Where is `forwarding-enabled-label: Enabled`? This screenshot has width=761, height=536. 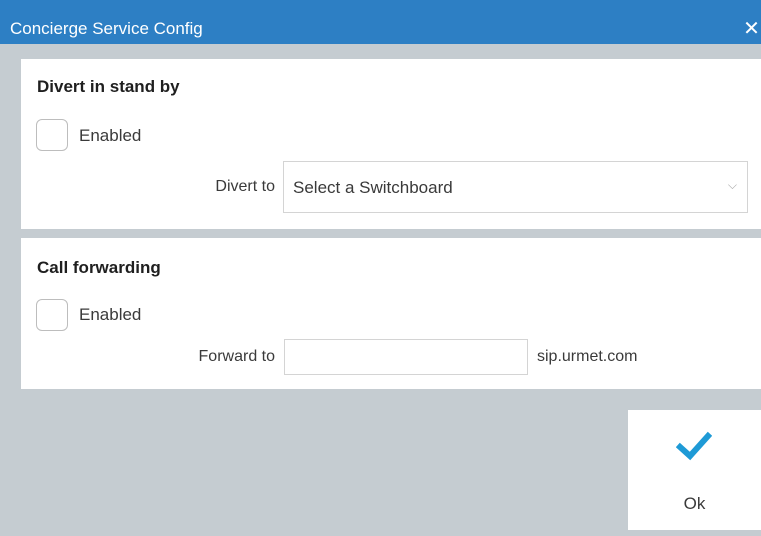 forwarding-enabled-label: Enabled is located at coordinates (110, 314).